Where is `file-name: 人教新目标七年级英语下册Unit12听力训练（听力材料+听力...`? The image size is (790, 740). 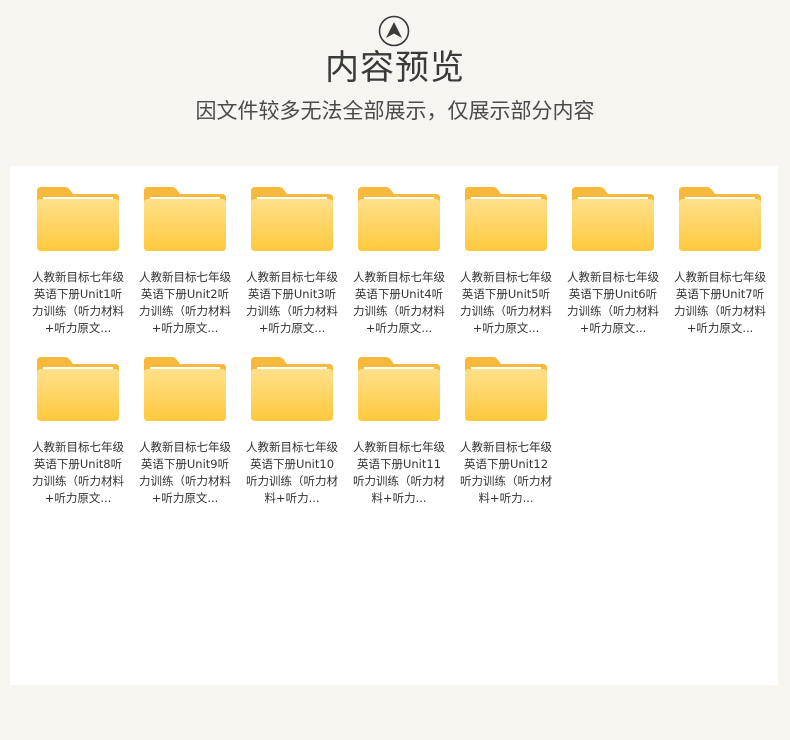
file-name: 人教新目标七年级英语下册Unit12听力训练（听力材料+听力... is located at coordinates (506, 472).